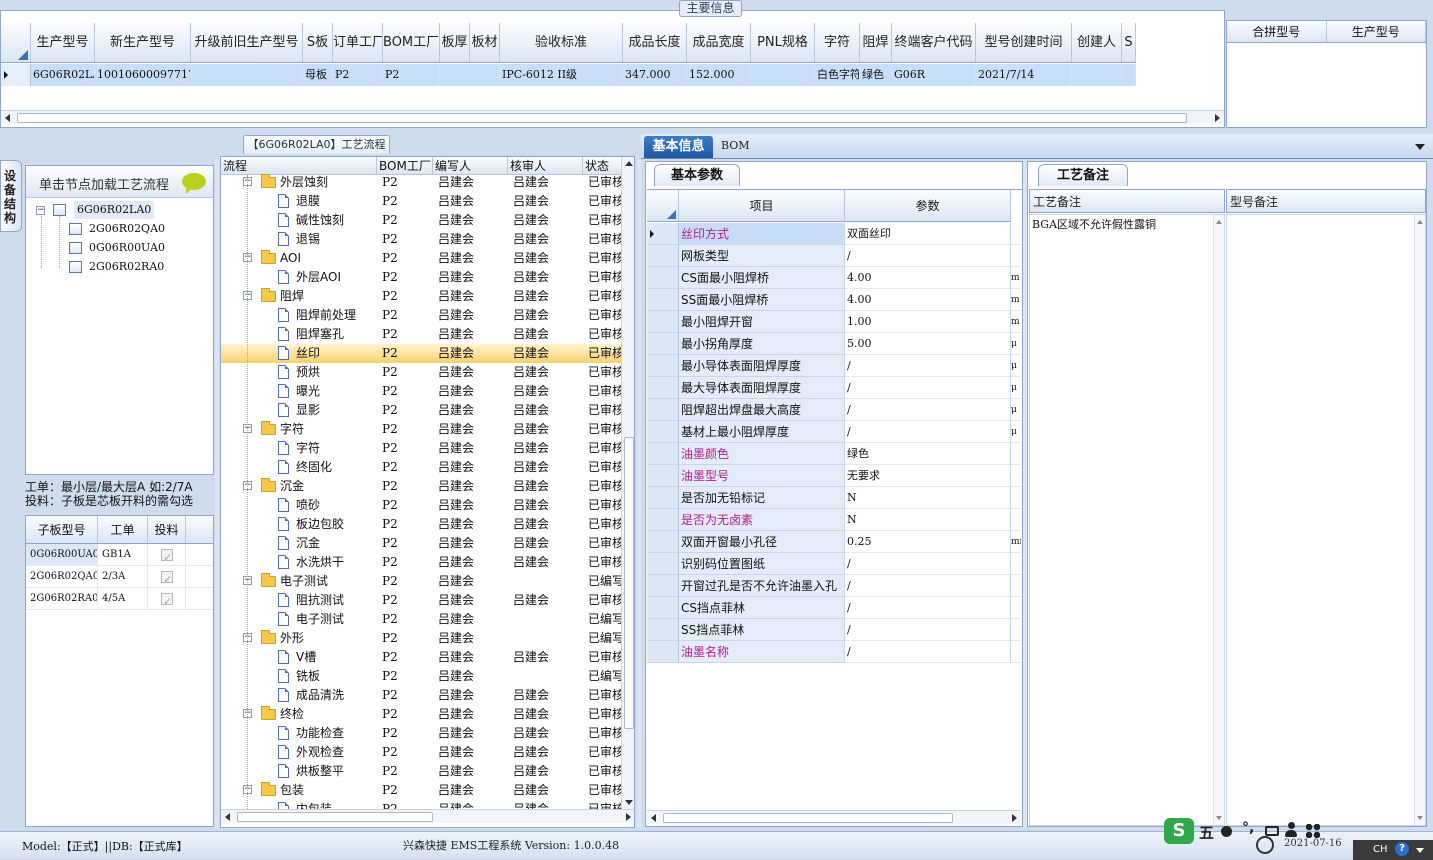 This screenshot has height=860, width=1433. What do you see at coordinates (834, 432) in the screenshot?
I see `params-row: 基材上最小阻焊厚度 / μ` at bounding box center [834, 432].